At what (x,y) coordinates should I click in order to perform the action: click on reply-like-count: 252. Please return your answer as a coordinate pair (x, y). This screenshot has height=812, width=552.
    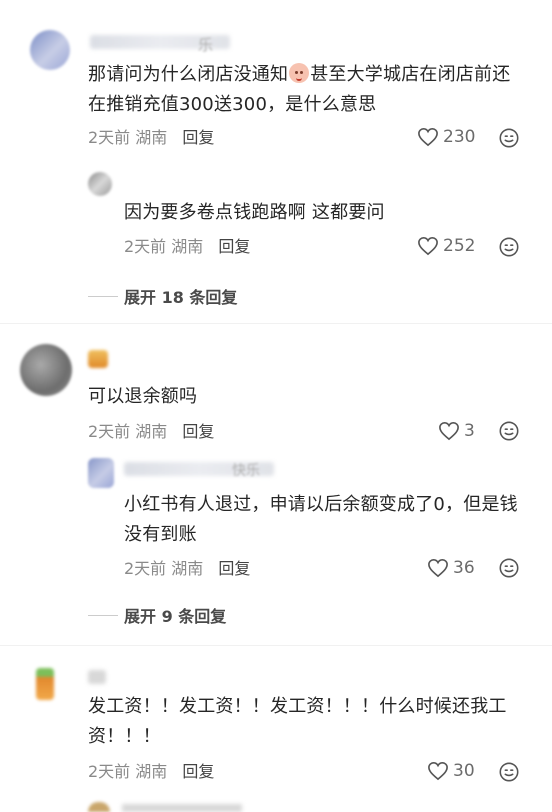
    Looking at the image, I should click on (459, 246).